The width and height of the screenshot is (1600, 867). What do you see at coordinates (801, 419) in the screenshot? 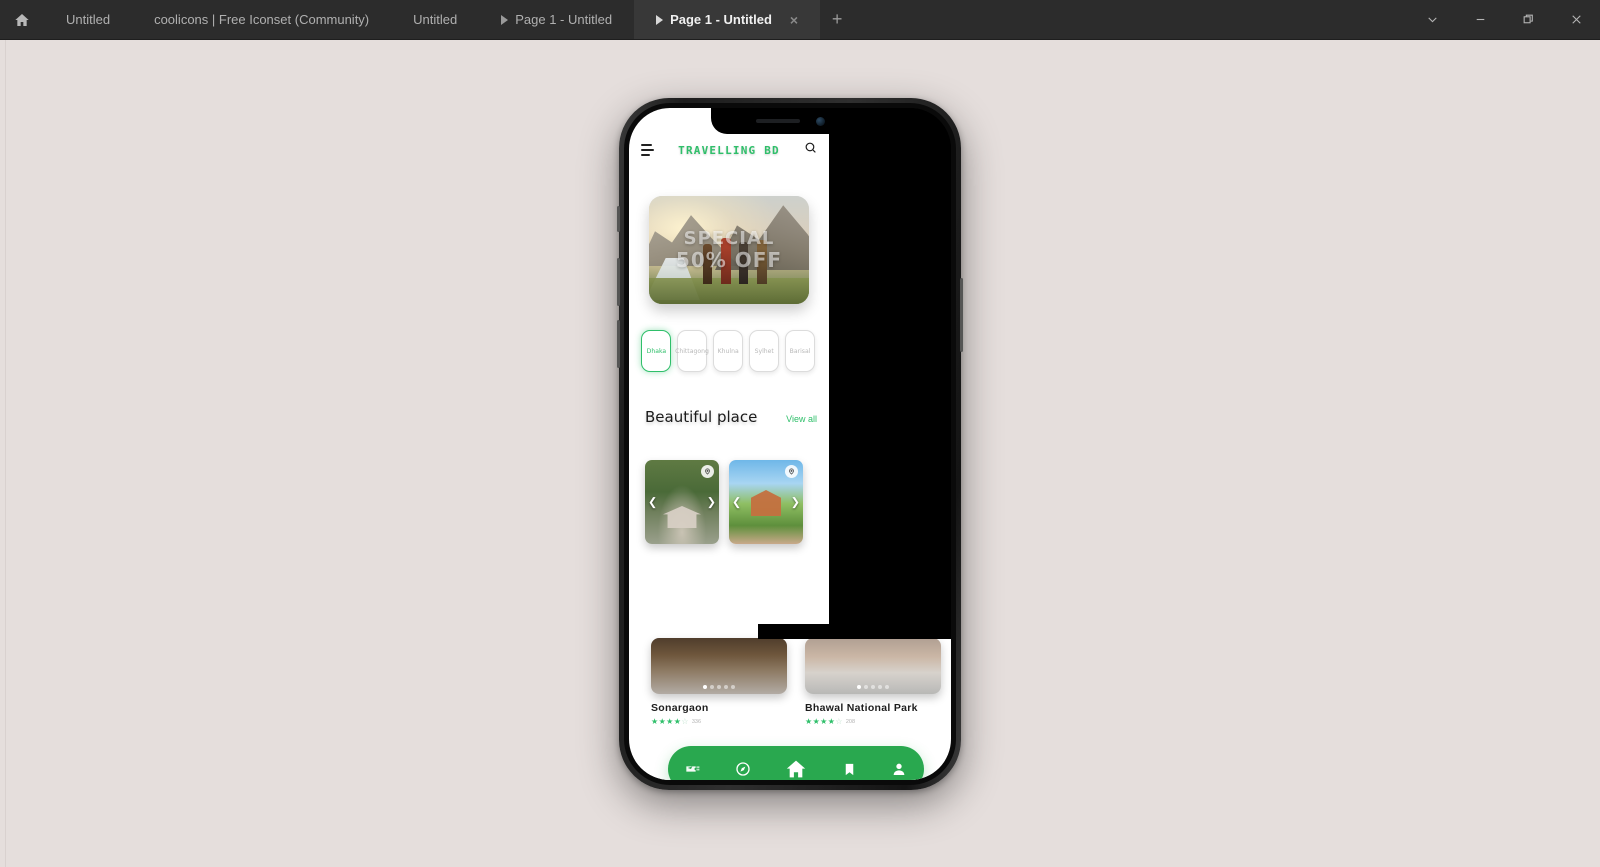
I see `view-all-link: View all` at bounding box center [801, 419].